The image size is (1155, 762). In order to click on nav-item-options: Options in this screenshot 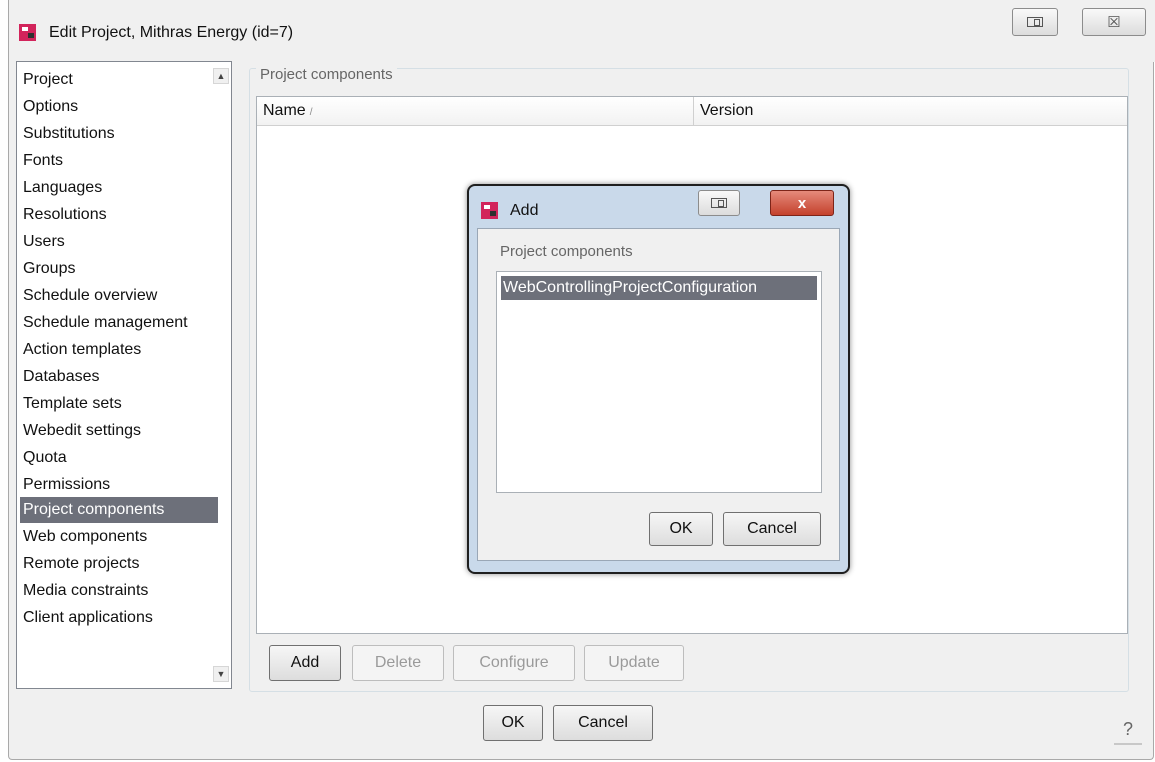, I will do `click(51, 107)`.